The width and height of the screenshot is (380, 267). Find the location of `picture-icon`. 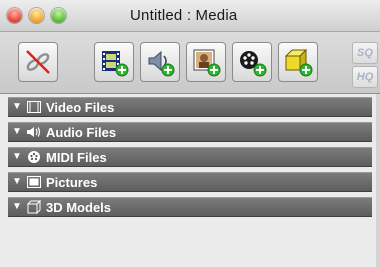

picture-icon is located at coordinates (34, 182).